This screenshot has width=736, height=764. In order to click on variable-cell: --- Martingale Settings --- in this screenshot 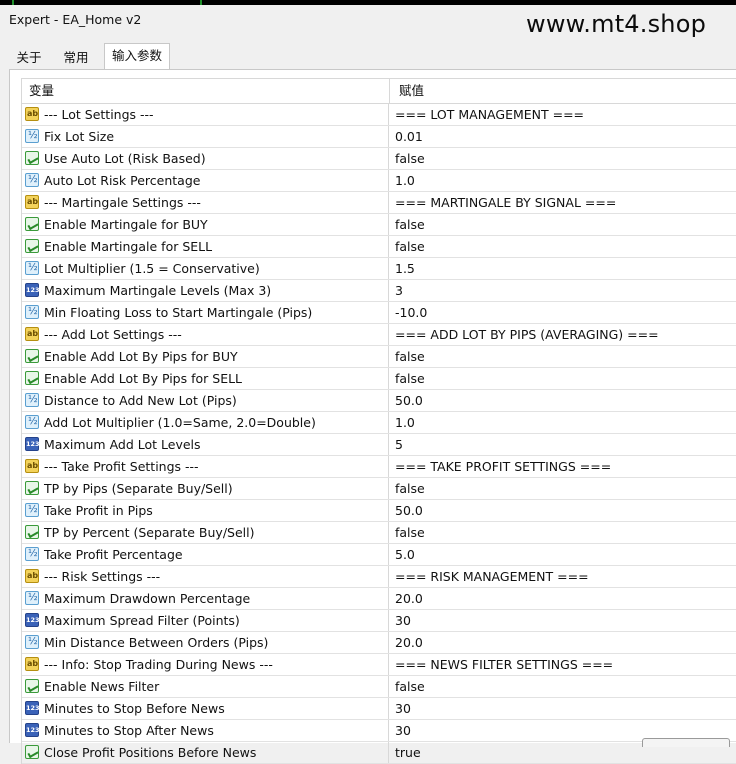, I will do `click(205, 202)`.